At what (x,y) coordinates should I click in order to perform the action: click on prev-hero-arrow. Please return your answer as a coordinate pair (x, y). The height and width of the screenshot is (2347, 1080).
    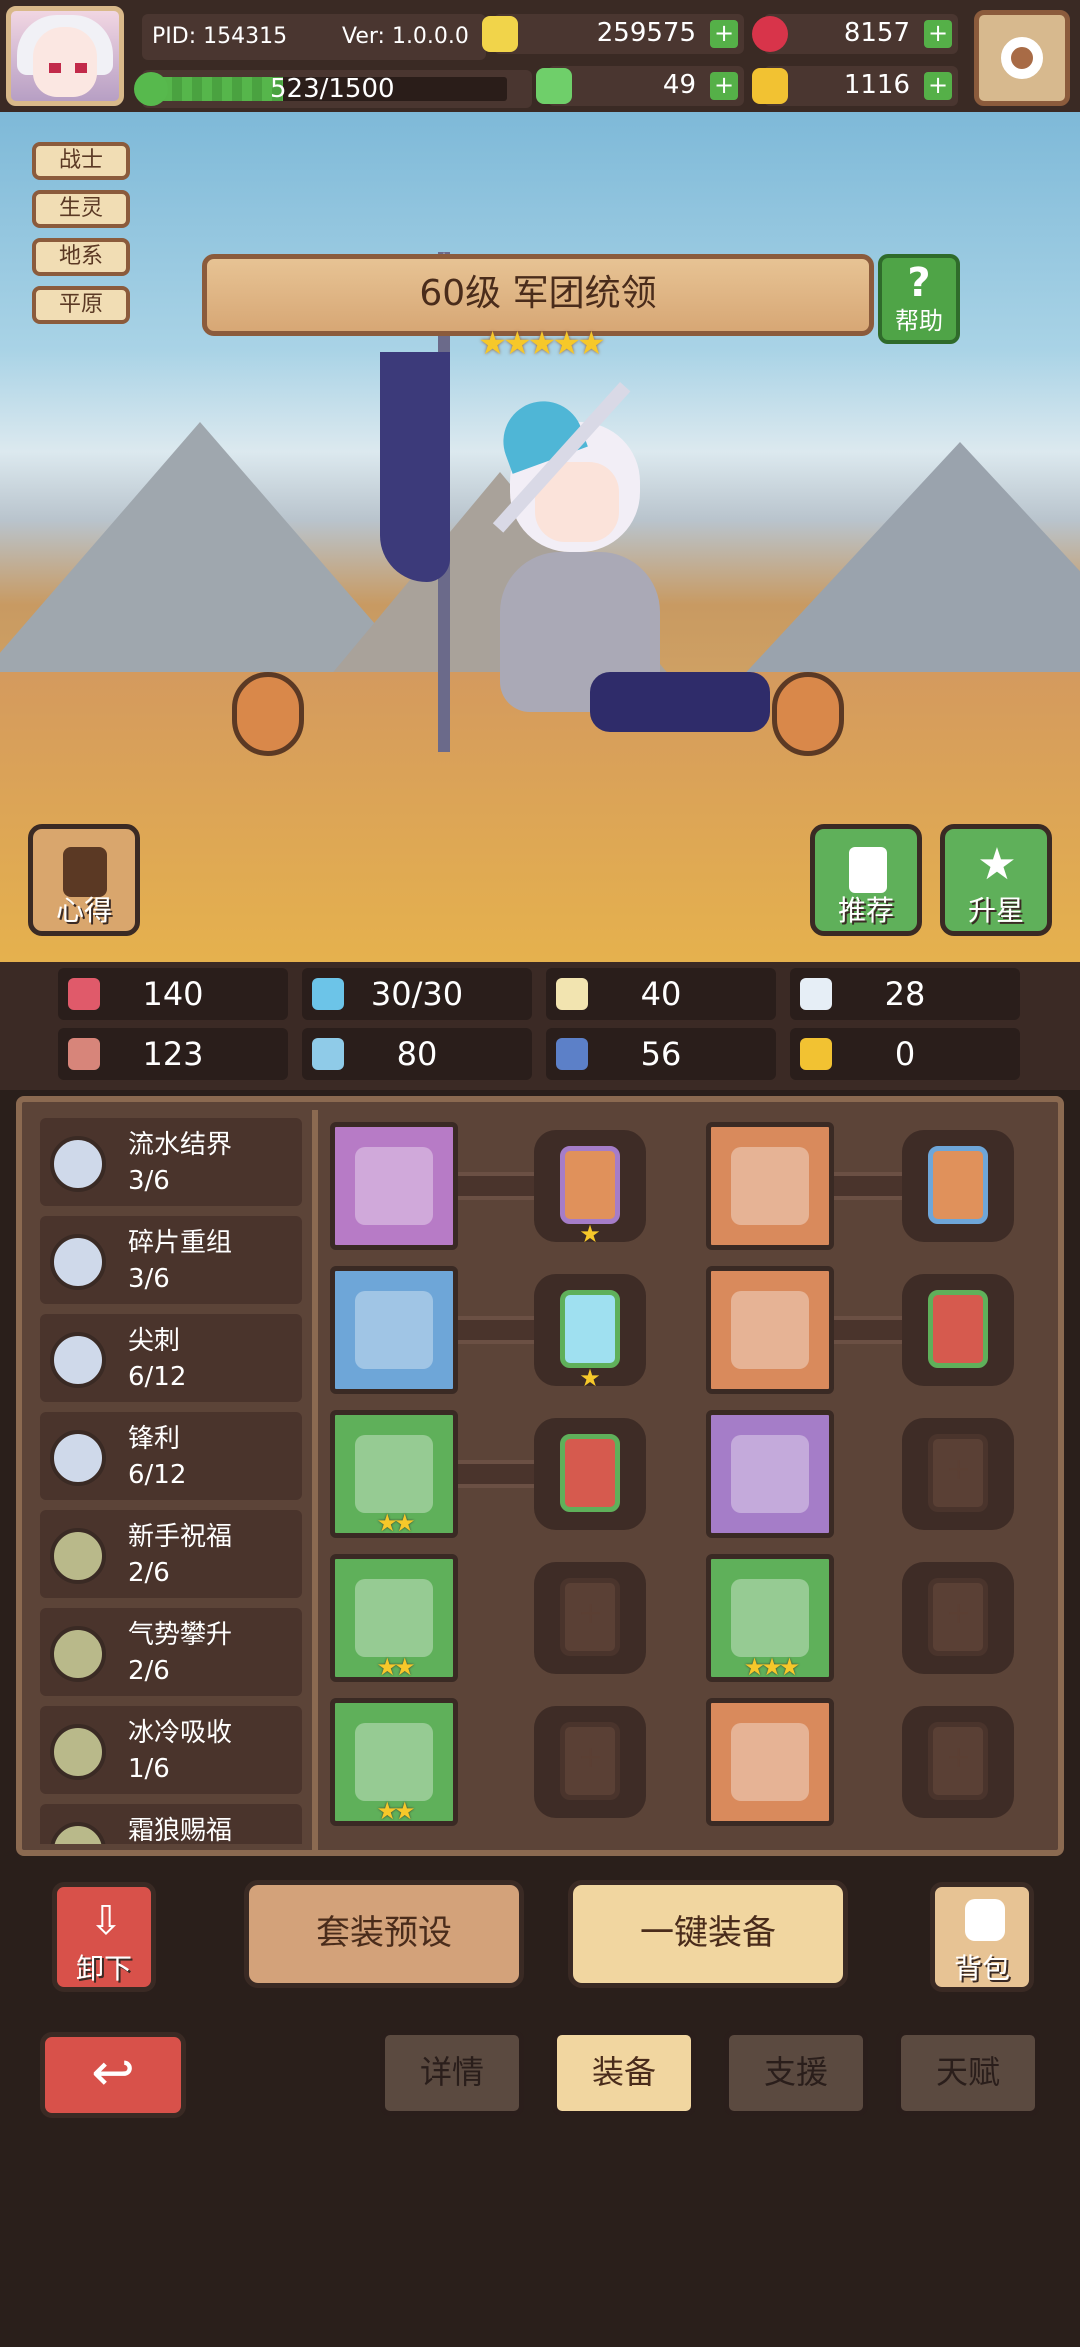
    Looking at the image, I should click on (268, 714).